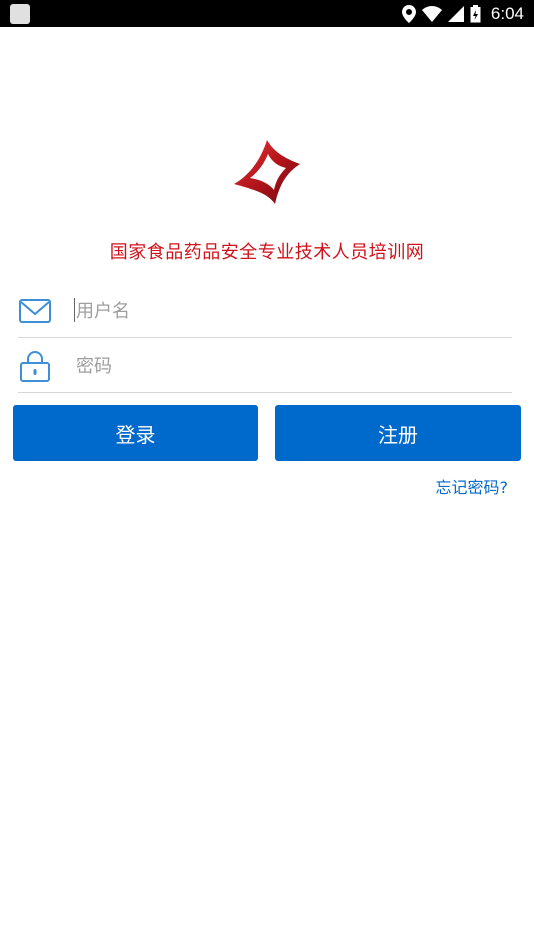 This screenshot has height=950, width=534. What do you see at coordinates (286, 366) in the screenshot?
I see `password-input` at bounding box center [286, 366].